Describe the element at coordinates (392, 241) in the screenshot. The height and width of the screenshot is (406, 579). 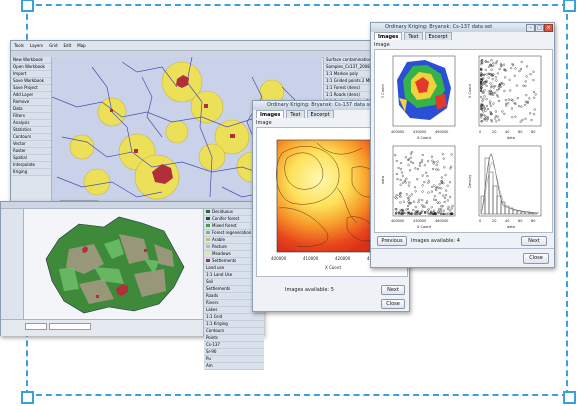
I see `previous-button: Previous` at that location.